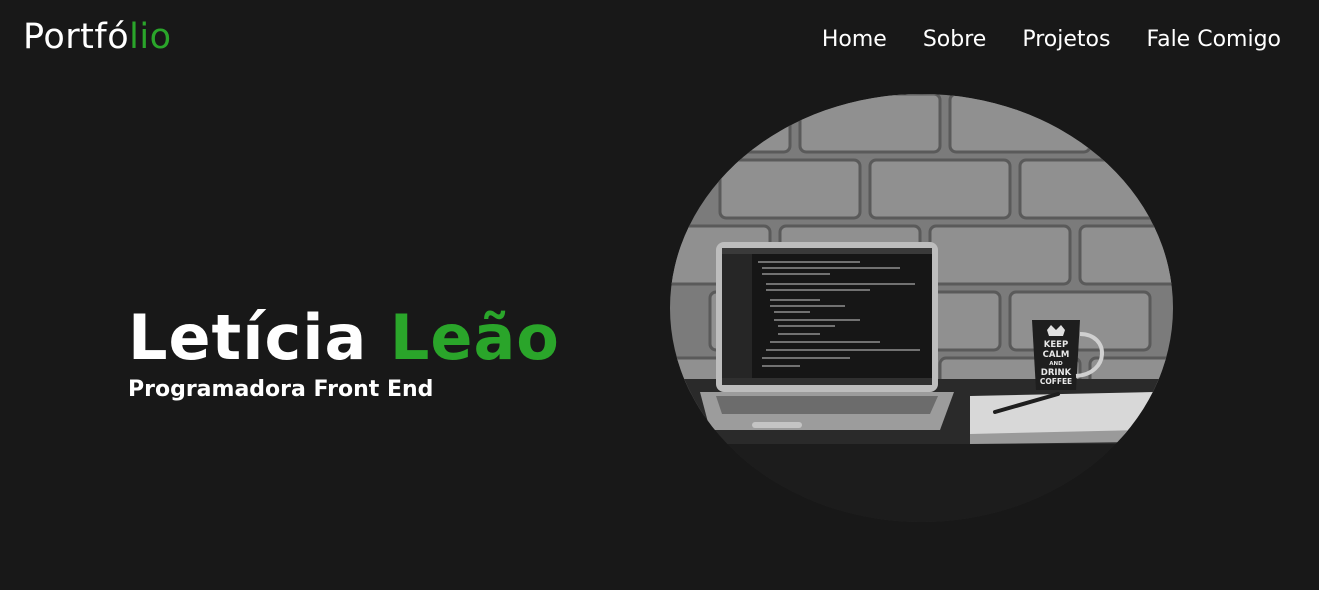  What do you see at coordinates (248, 337) in the screenshot?
I see `hero-first-name: Letícia` at bounding box center [248, 337].